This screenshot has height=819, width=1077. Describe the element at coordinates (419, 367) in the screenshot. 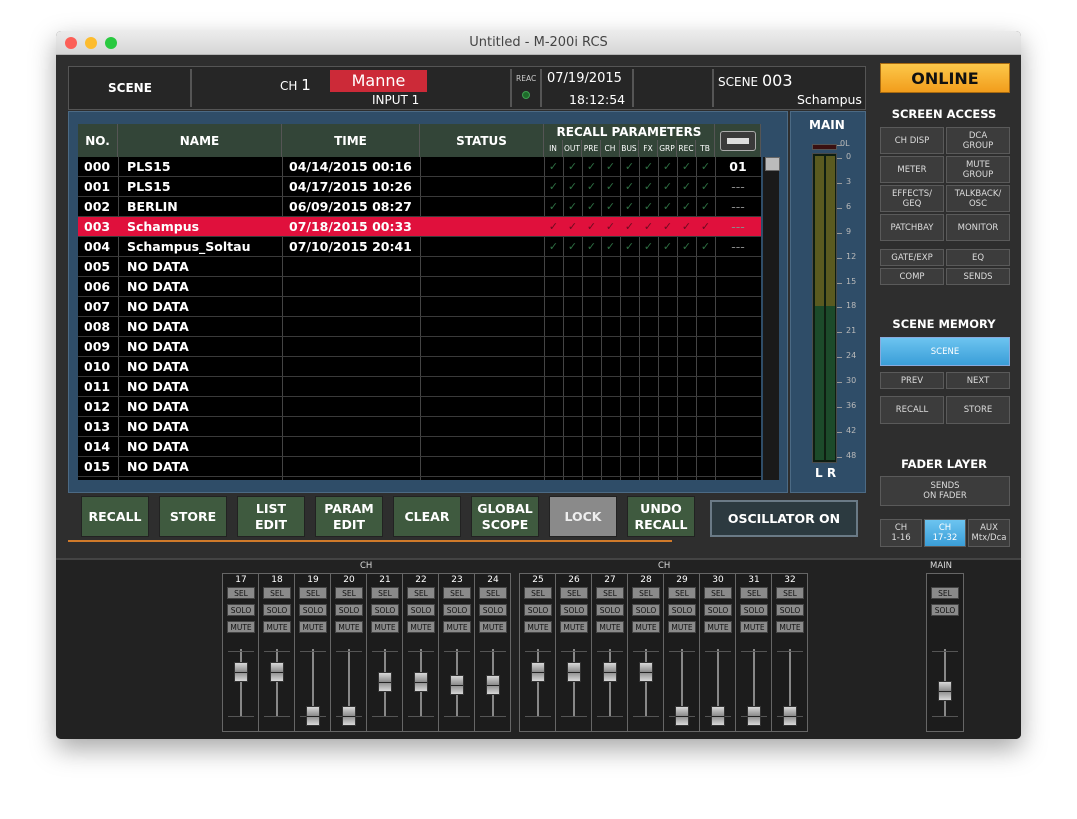

I see `scene-row: 010 NO DATA` at that location.